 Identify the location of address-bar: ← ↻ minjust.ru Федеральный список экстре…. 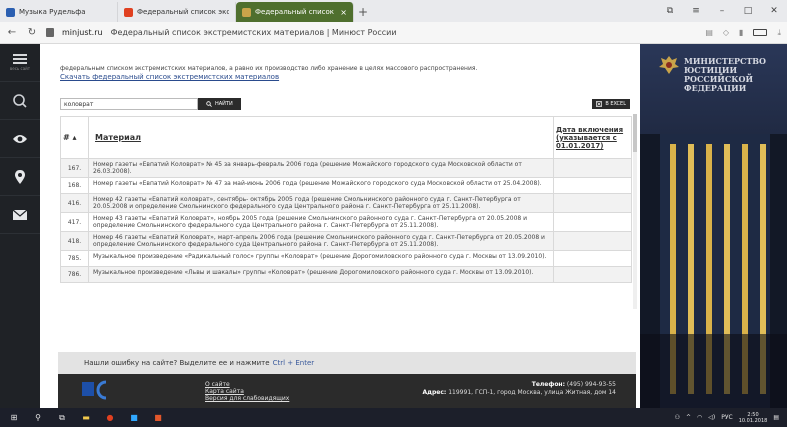
(393, 33).